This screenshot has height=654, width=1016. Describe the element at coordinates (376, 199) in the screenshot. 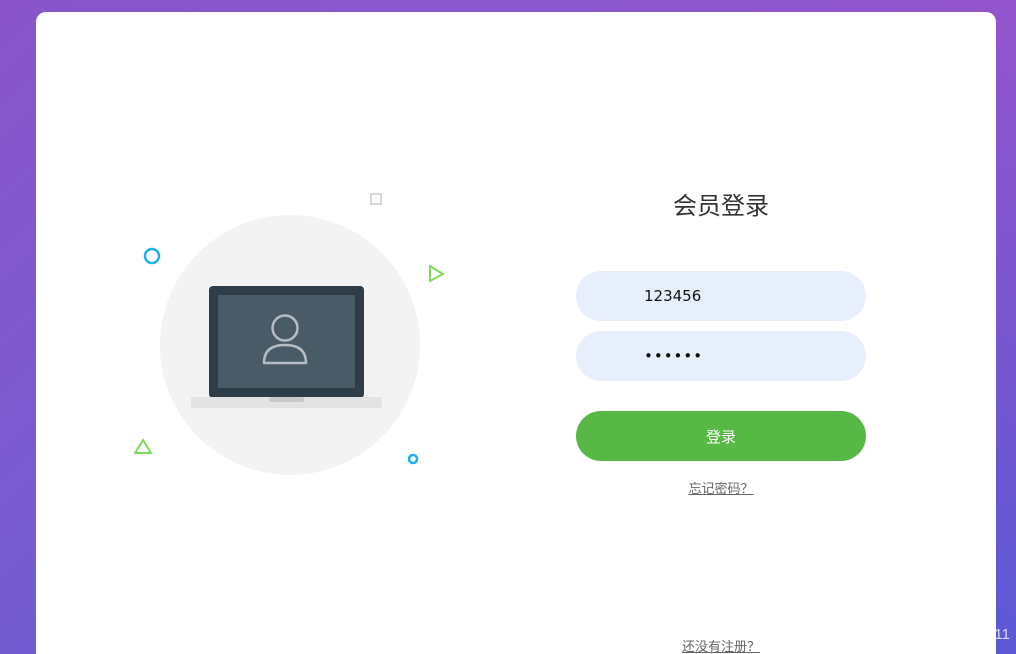

I see `decor-square-icon` at that location.